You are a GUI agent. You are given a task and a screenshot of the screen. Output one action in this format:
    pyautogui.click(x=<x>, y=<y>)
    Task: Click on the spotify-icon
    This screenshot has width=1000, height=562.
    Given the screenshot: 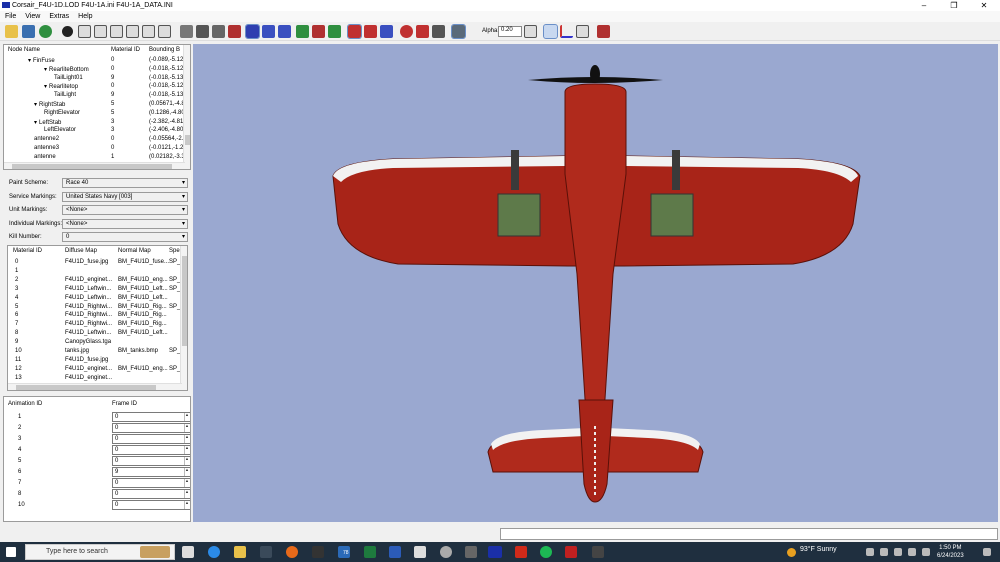 What is the action you would take?
    pyautogui.click(x=546, y=552)
    